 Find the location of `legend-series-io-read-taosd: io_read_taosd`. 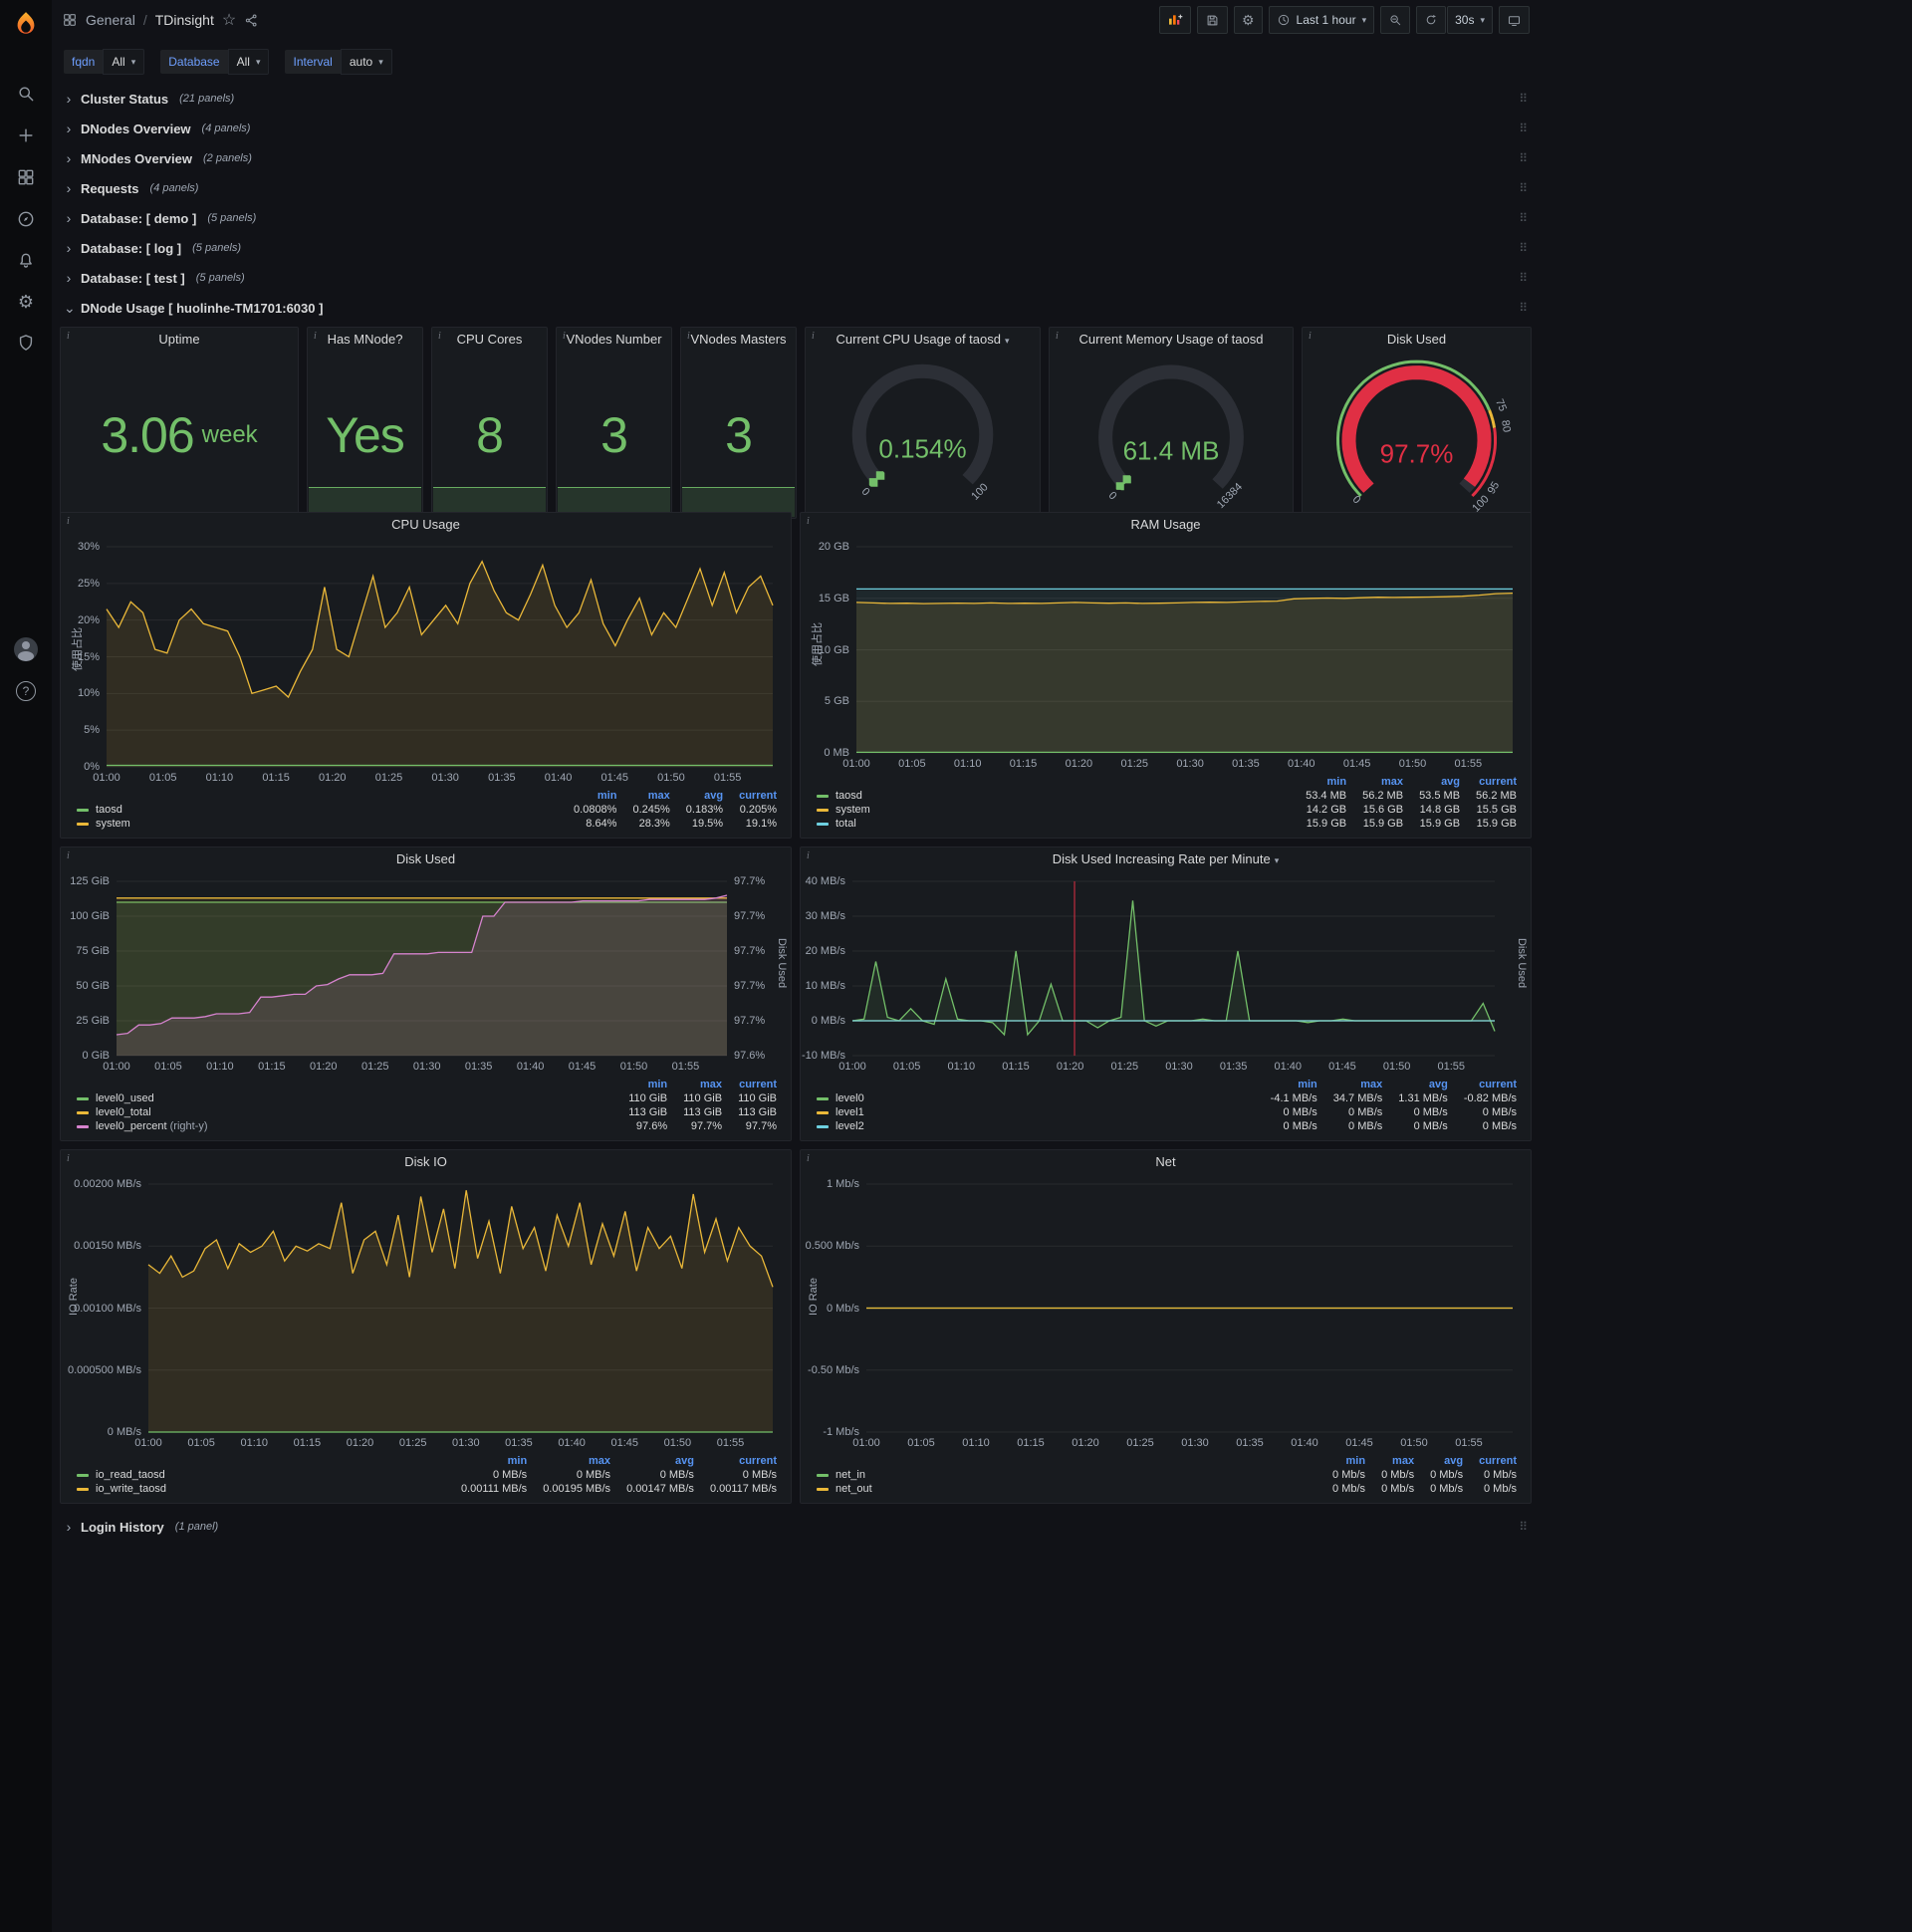

legend-series-io-read-taosd: io_read_taosd is located at coordinates (261, 1475).